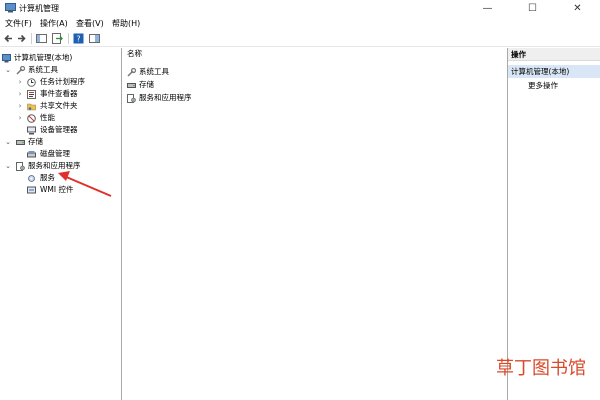 This screenshot has width=600, height=400. What do you see at coordinates (31, 178) in the screenshot?
I see `services-gear-icon` at bounding box center [31, 178].